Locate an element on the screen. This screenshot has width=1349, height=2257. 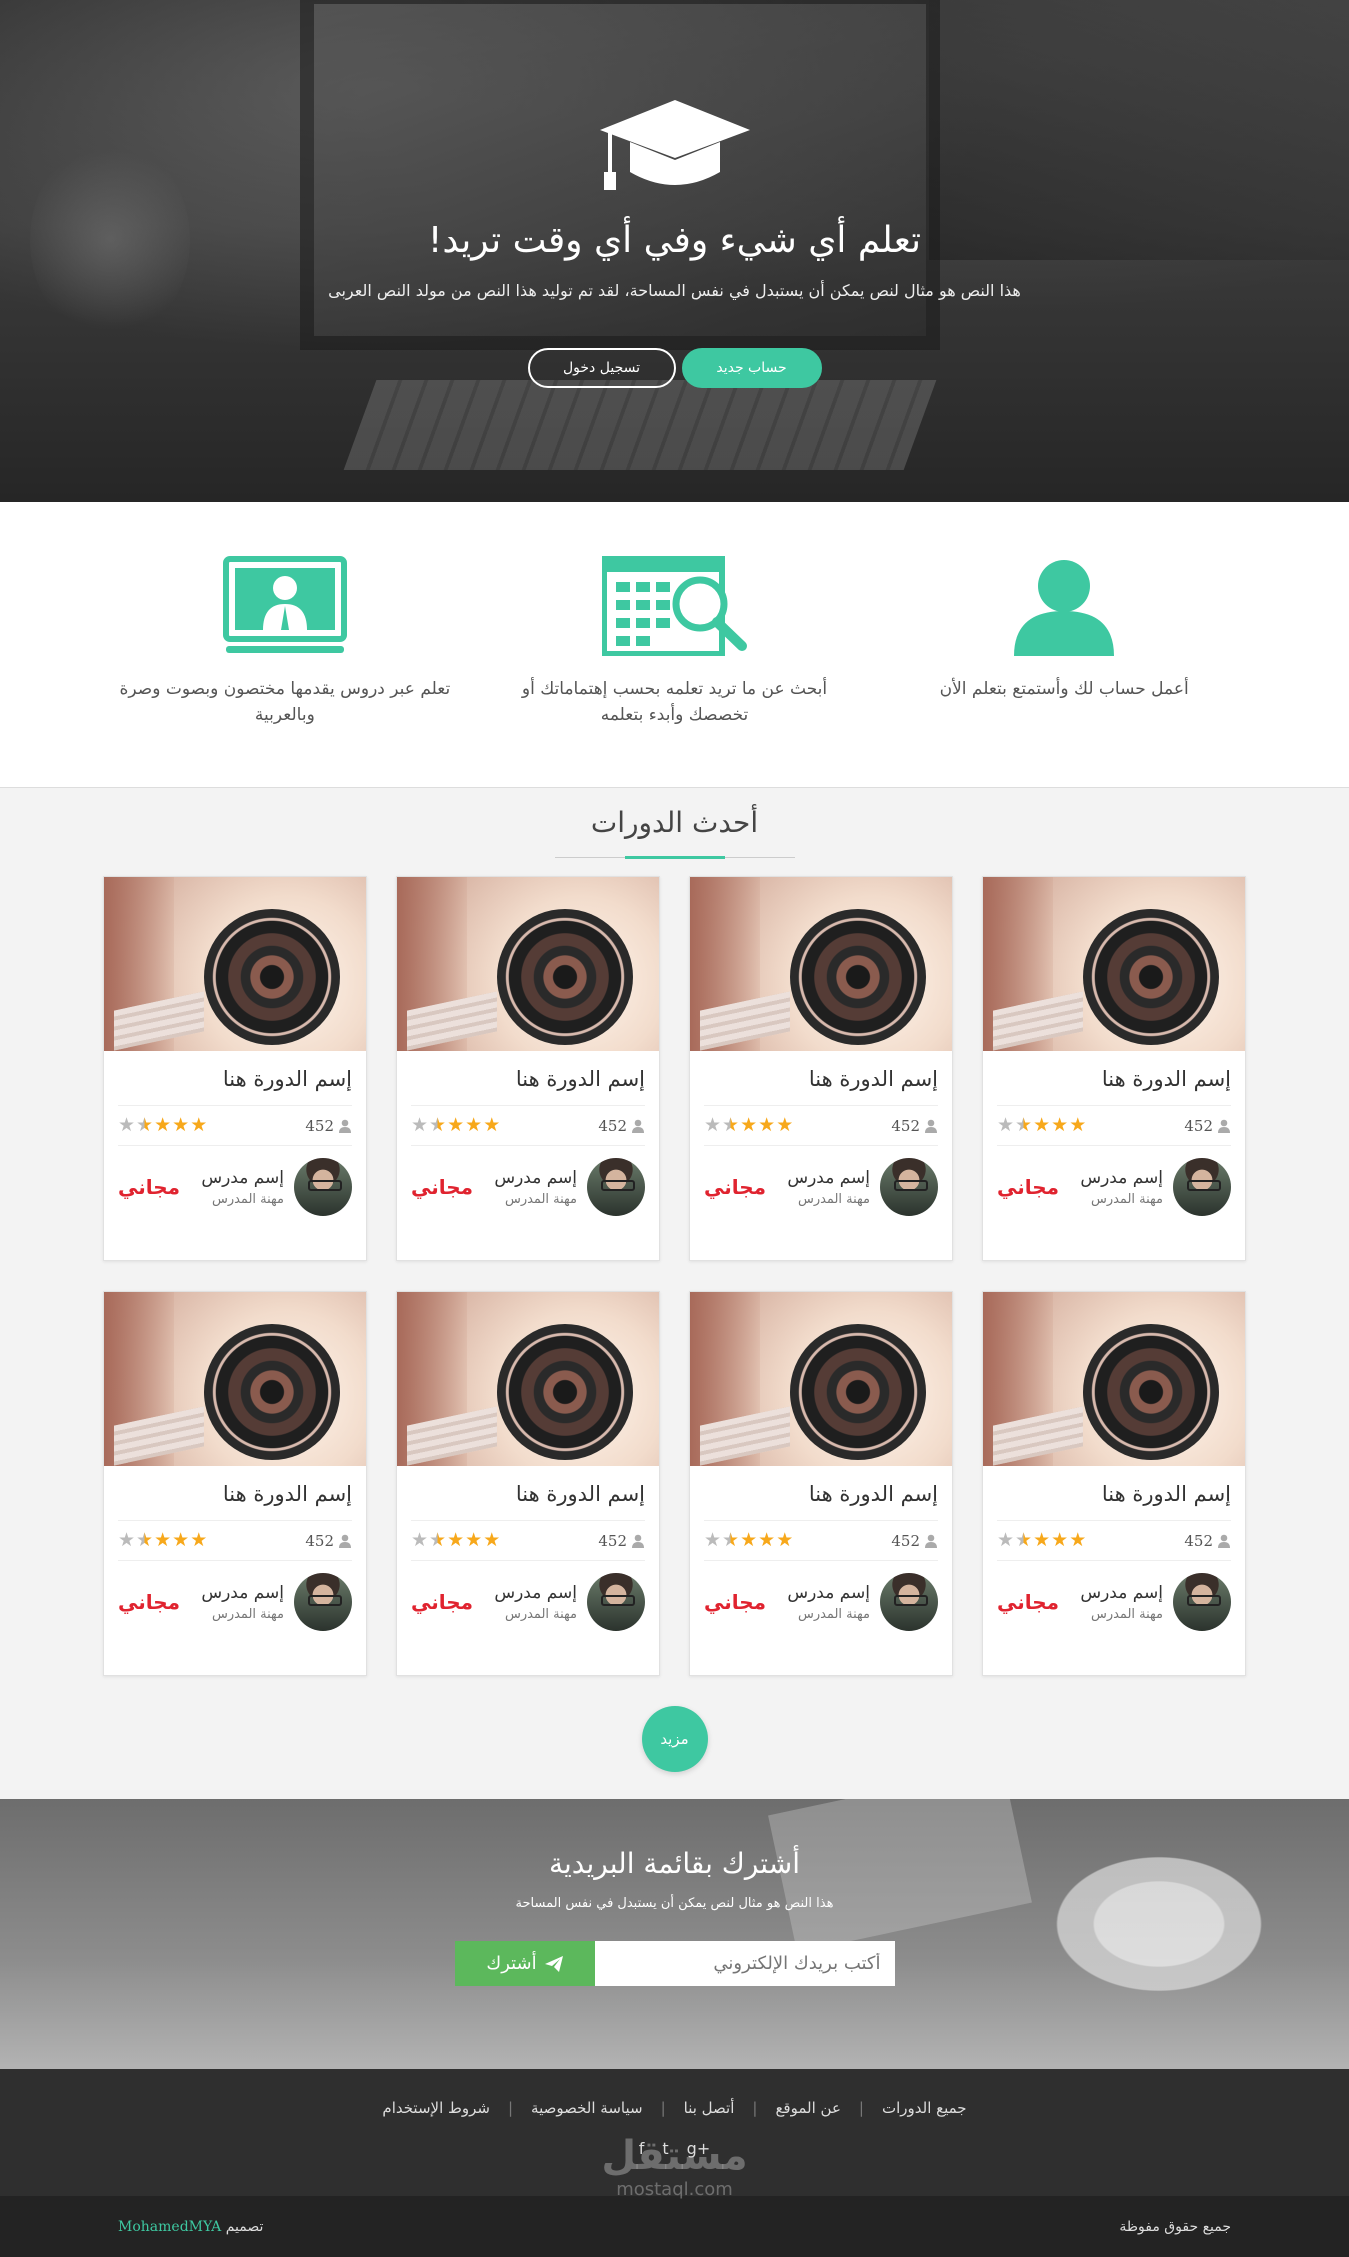
credit-label: تصميم is located at coordinates (244, 2226).